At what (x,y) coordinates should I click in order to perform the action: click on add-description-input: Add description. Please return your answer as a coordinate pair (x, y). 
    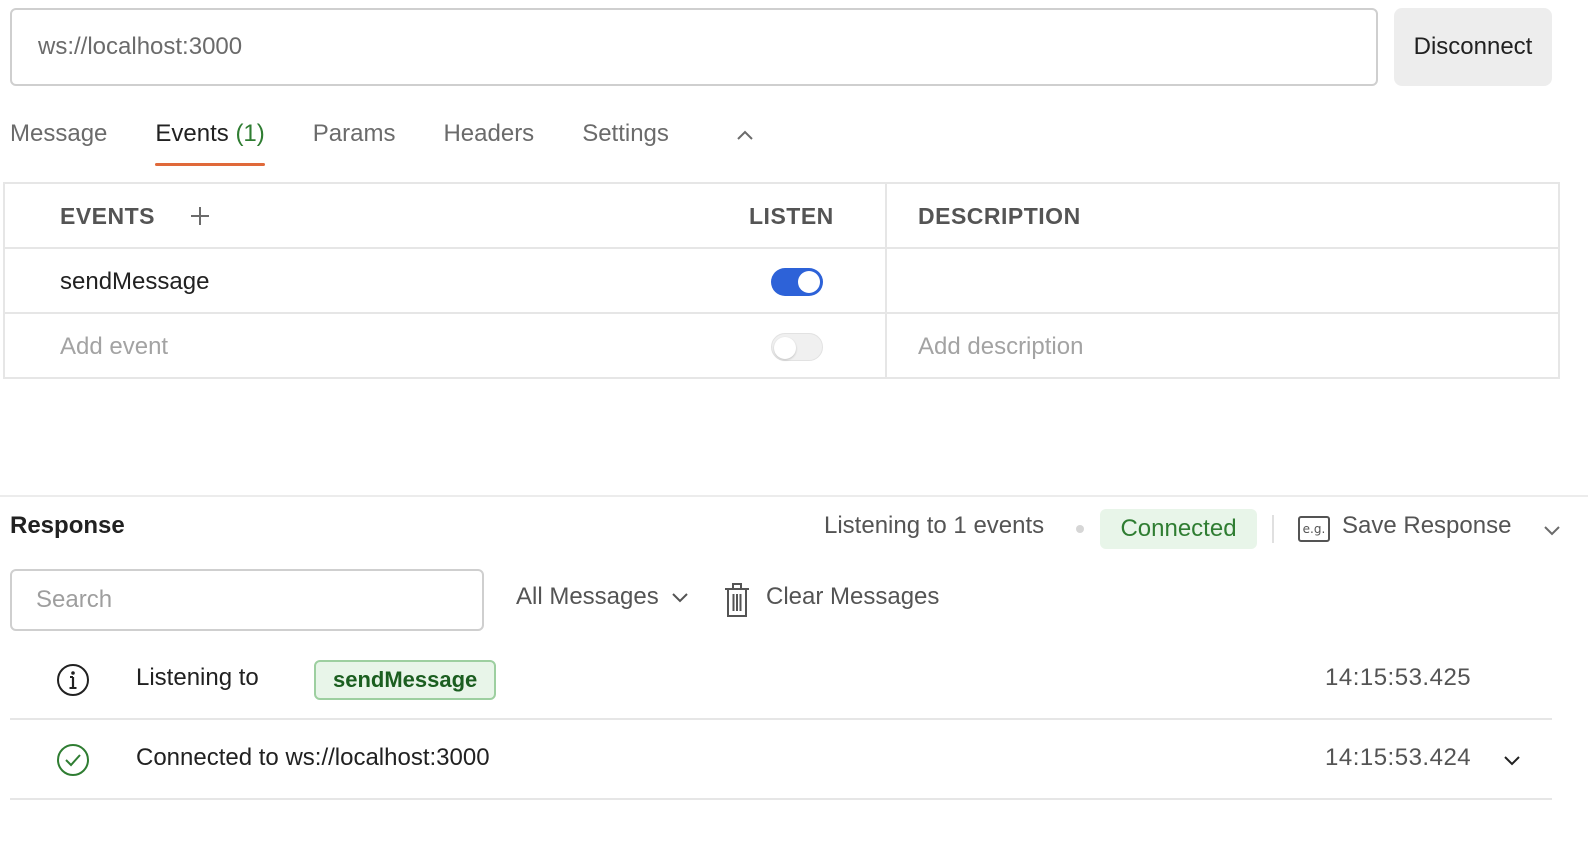
    Looking at the image, I should click on (1000, 346).